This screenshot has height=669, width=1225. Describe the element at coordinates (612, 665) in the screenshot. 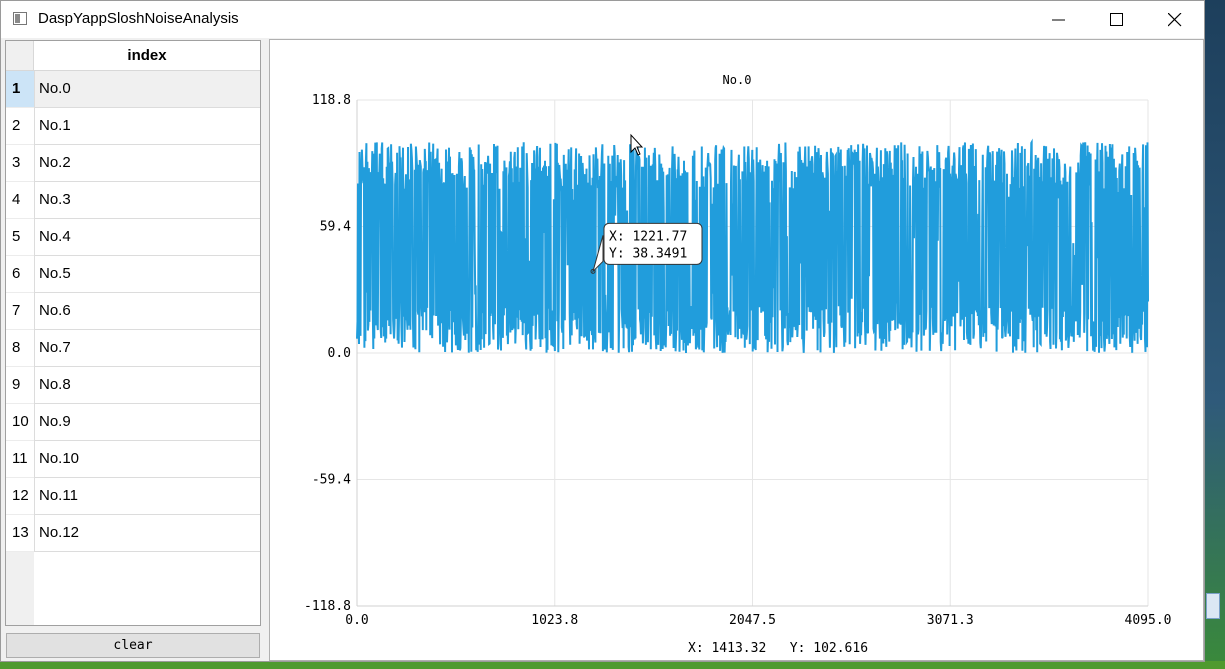

I see `desktop-background-bottom` at that location.